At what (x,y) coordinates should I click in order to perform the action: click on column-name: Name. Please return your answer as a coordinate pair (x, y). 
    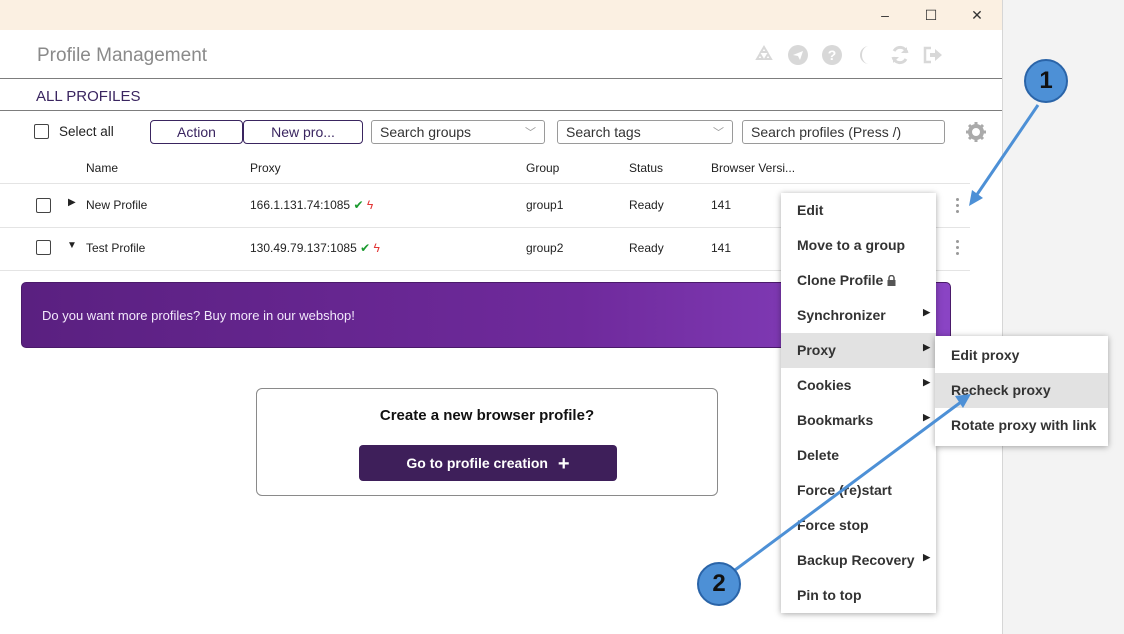
    Looking at the image, I should click on (102, 168).